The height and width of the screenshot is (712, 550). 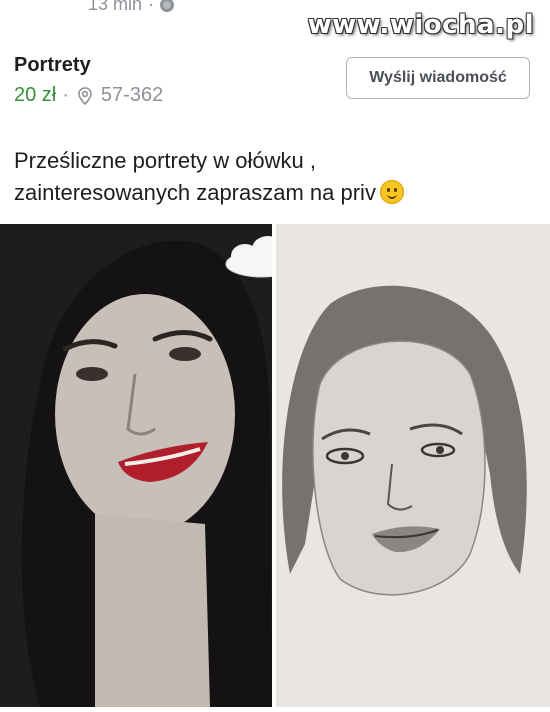 I want to click on listing-price: 20 zł, so click(x=35, y=95).